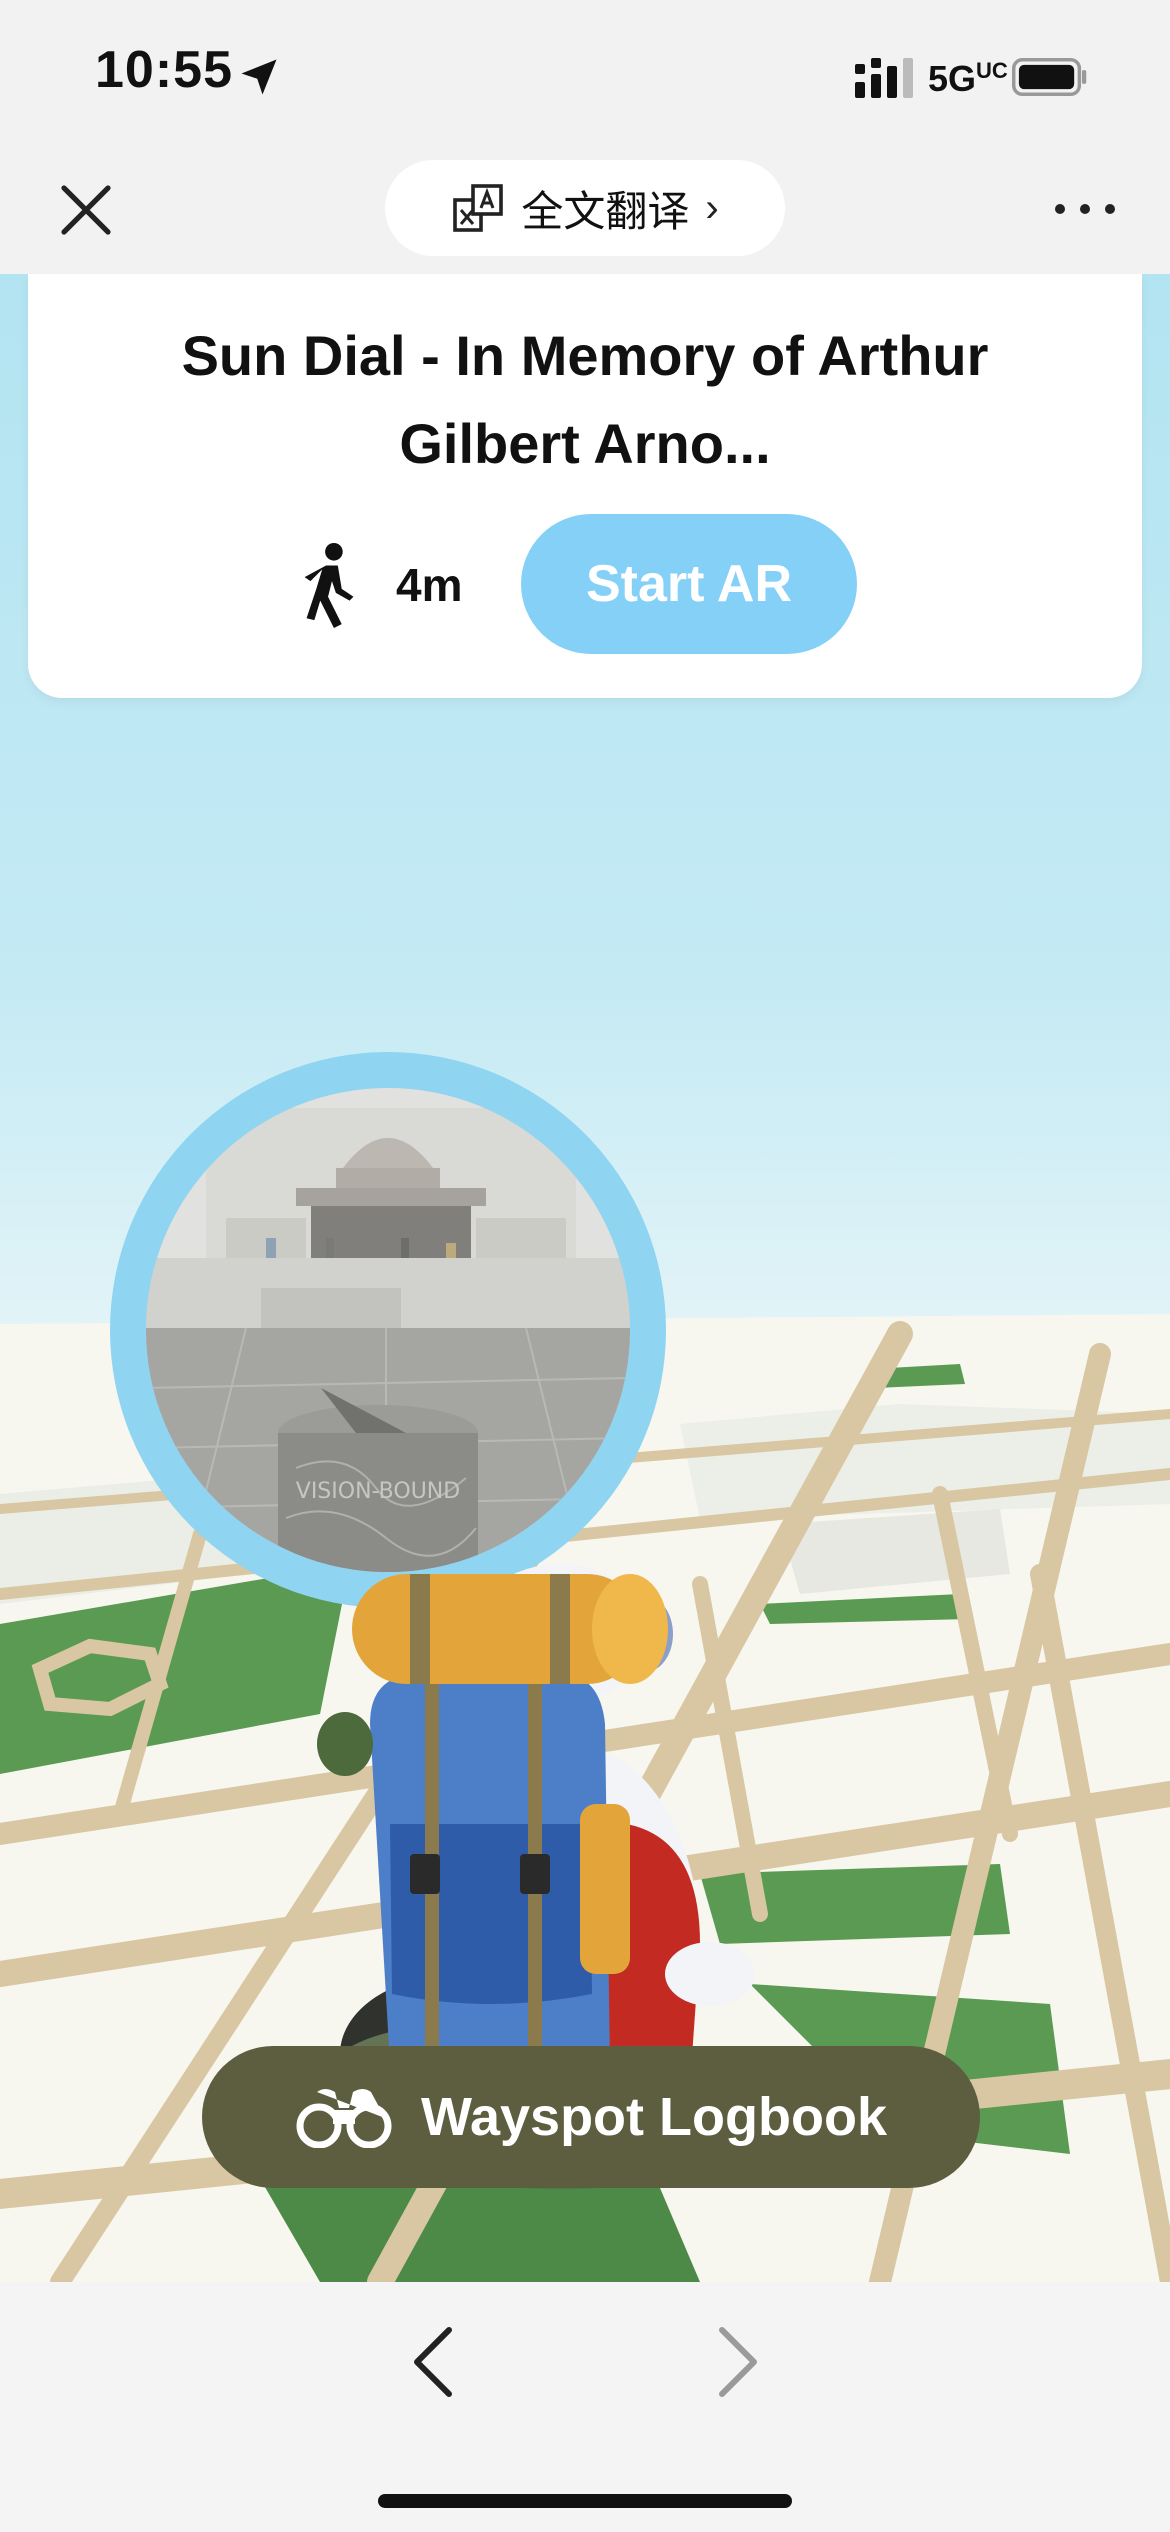 The image size is (1170, 2532). I want to click on home-indicator, so click(585, 2501).